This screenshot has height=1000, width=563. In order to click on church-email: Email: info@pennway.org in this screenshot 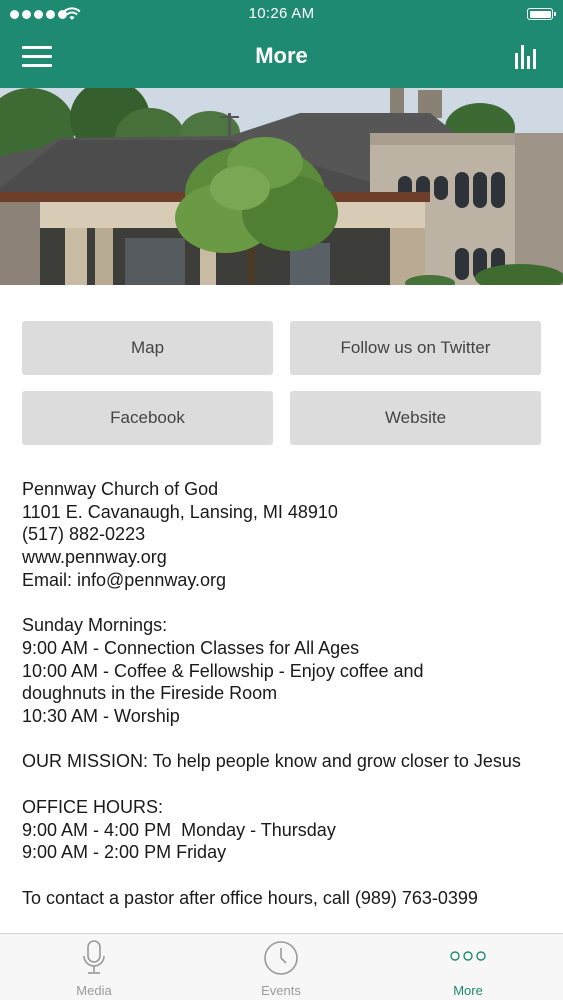, I will do `click(124, 579)`.